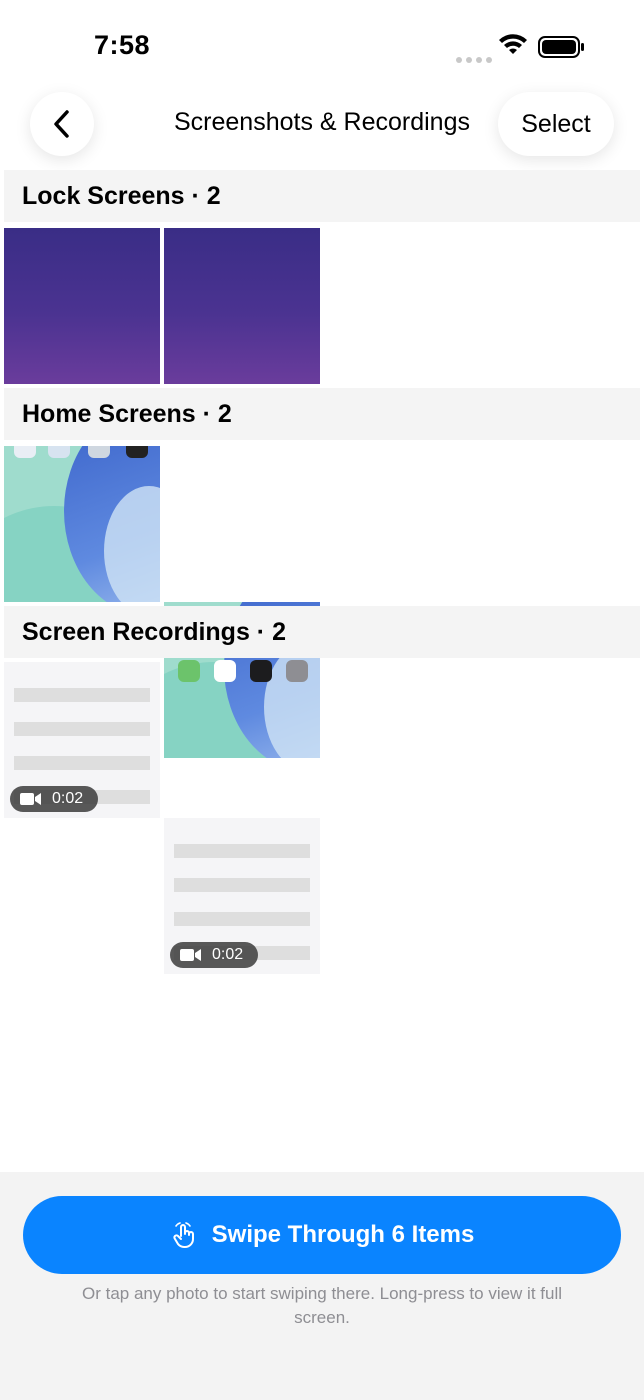 The width and height of the screenshot is (644, 1400). Describe the element at coordinates (322, 196) in the screenshot. I see `section-header-lock-screens: Lock Screens · 2` at that location.